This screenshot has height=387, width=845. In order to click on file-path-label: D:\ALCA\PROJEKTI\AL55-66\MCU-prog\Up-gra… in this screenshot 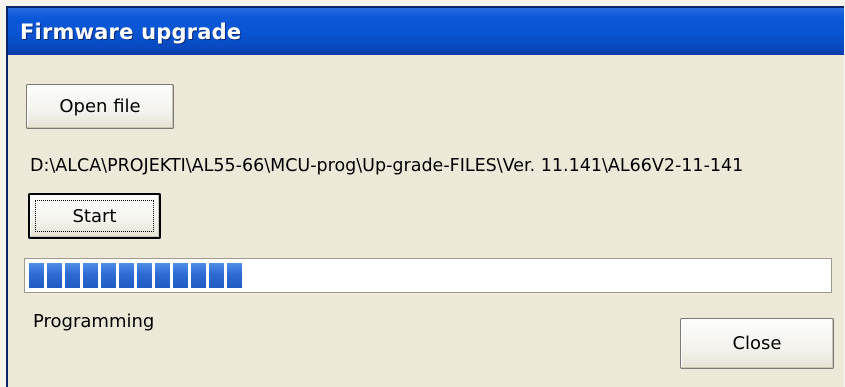, I will do `click(387, 166)`.